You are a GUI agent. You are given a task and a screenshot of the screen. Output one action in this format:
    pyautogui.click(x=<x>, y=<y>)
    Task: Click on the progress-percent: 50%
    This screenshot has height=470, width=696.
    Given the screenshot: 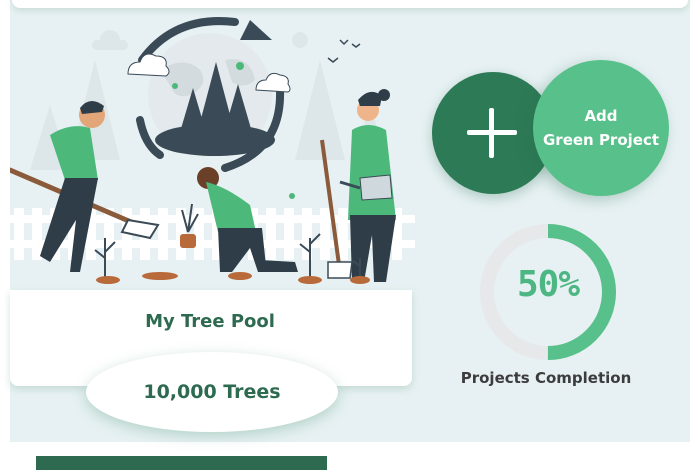 What is the action you would take?
    pyautogui.click(x=548, y=284)
    